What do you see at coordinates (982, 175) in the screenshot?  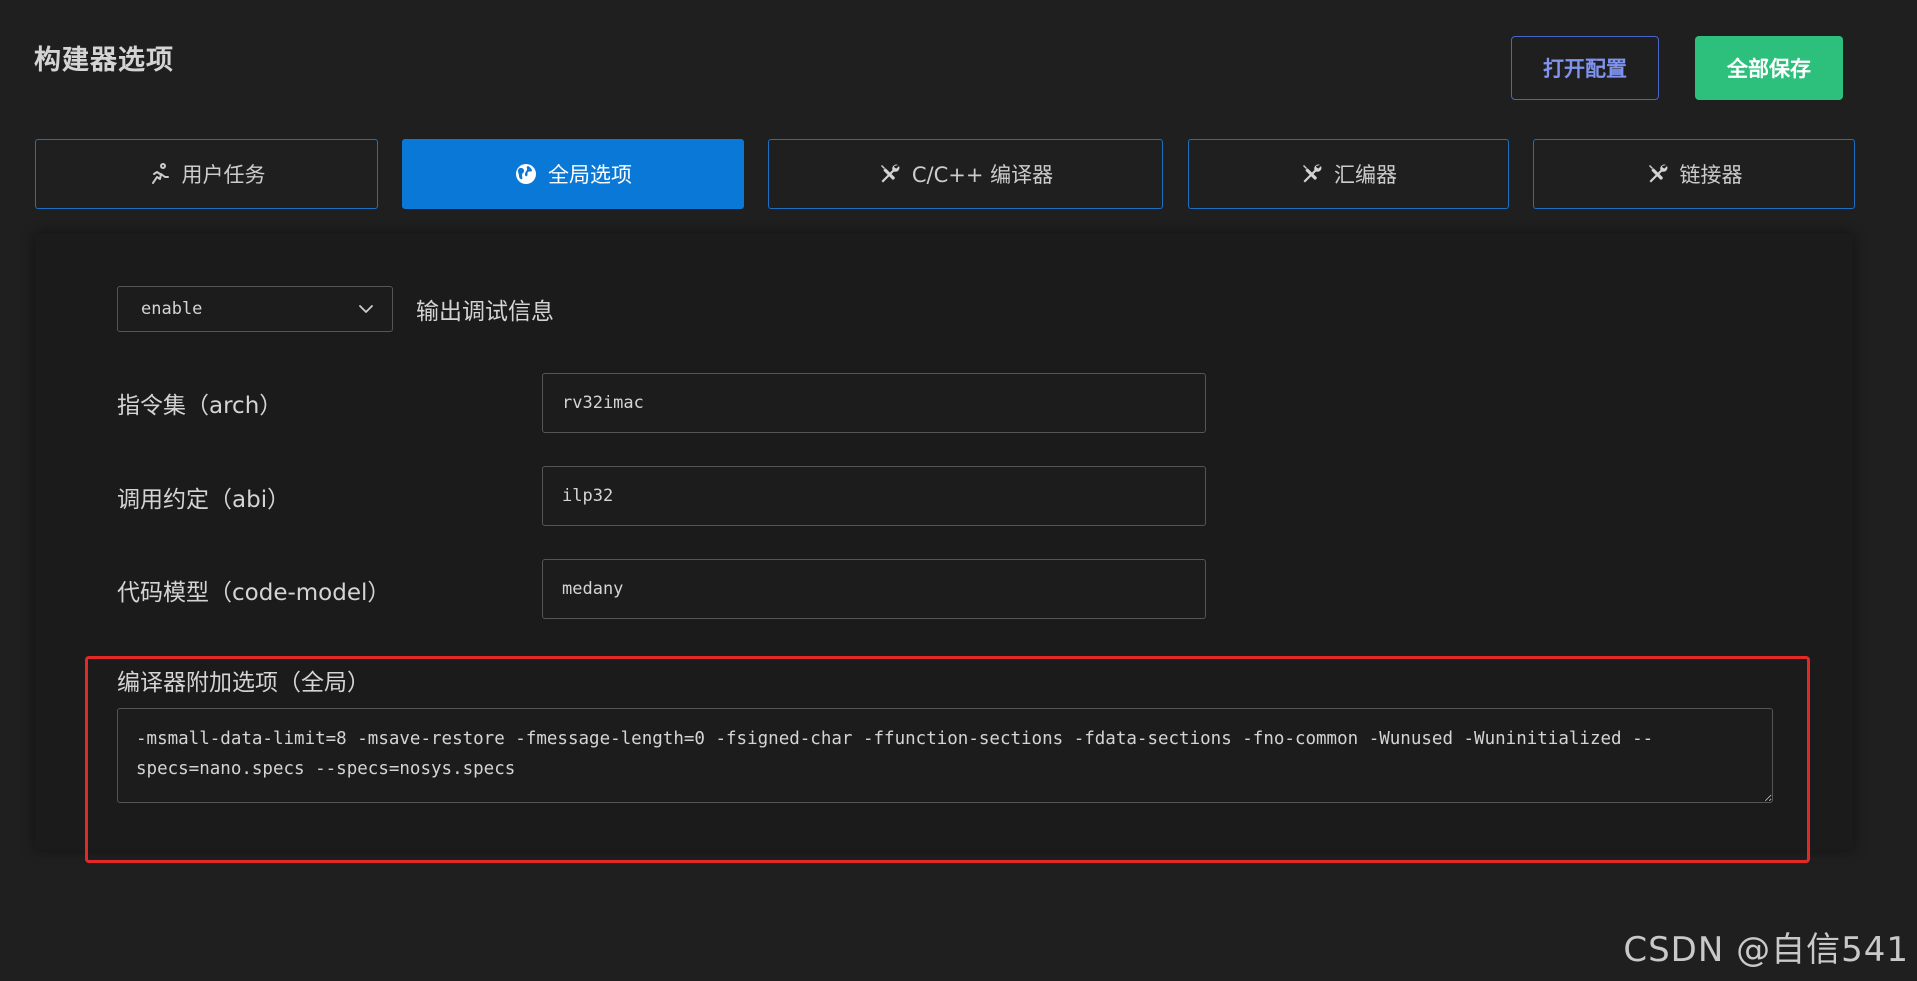 I see `tab-label: C/C++ 编译器` at bounding box center [982, 175].